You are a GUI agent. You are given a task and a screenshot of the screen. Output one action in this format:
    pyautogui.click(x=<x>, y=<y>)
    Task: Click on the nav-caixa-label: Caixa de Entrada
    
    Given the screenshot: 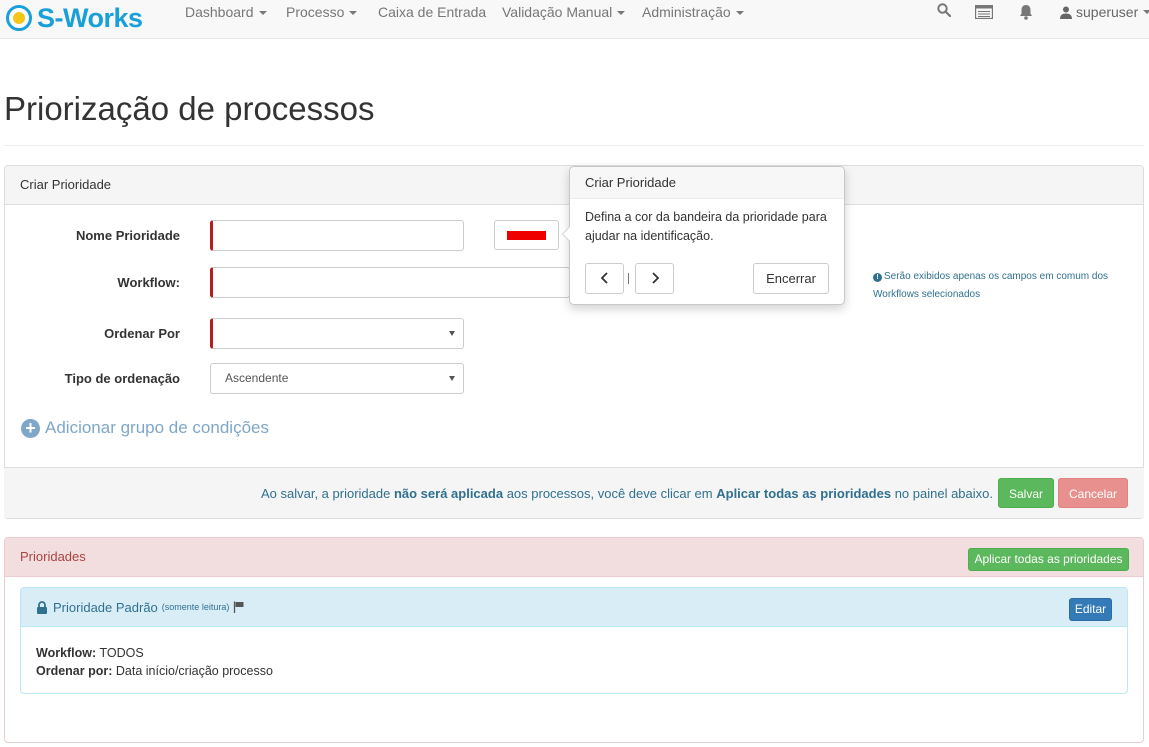 What is the action you would take?
    pyautogui.click(x=432, y=12)
    